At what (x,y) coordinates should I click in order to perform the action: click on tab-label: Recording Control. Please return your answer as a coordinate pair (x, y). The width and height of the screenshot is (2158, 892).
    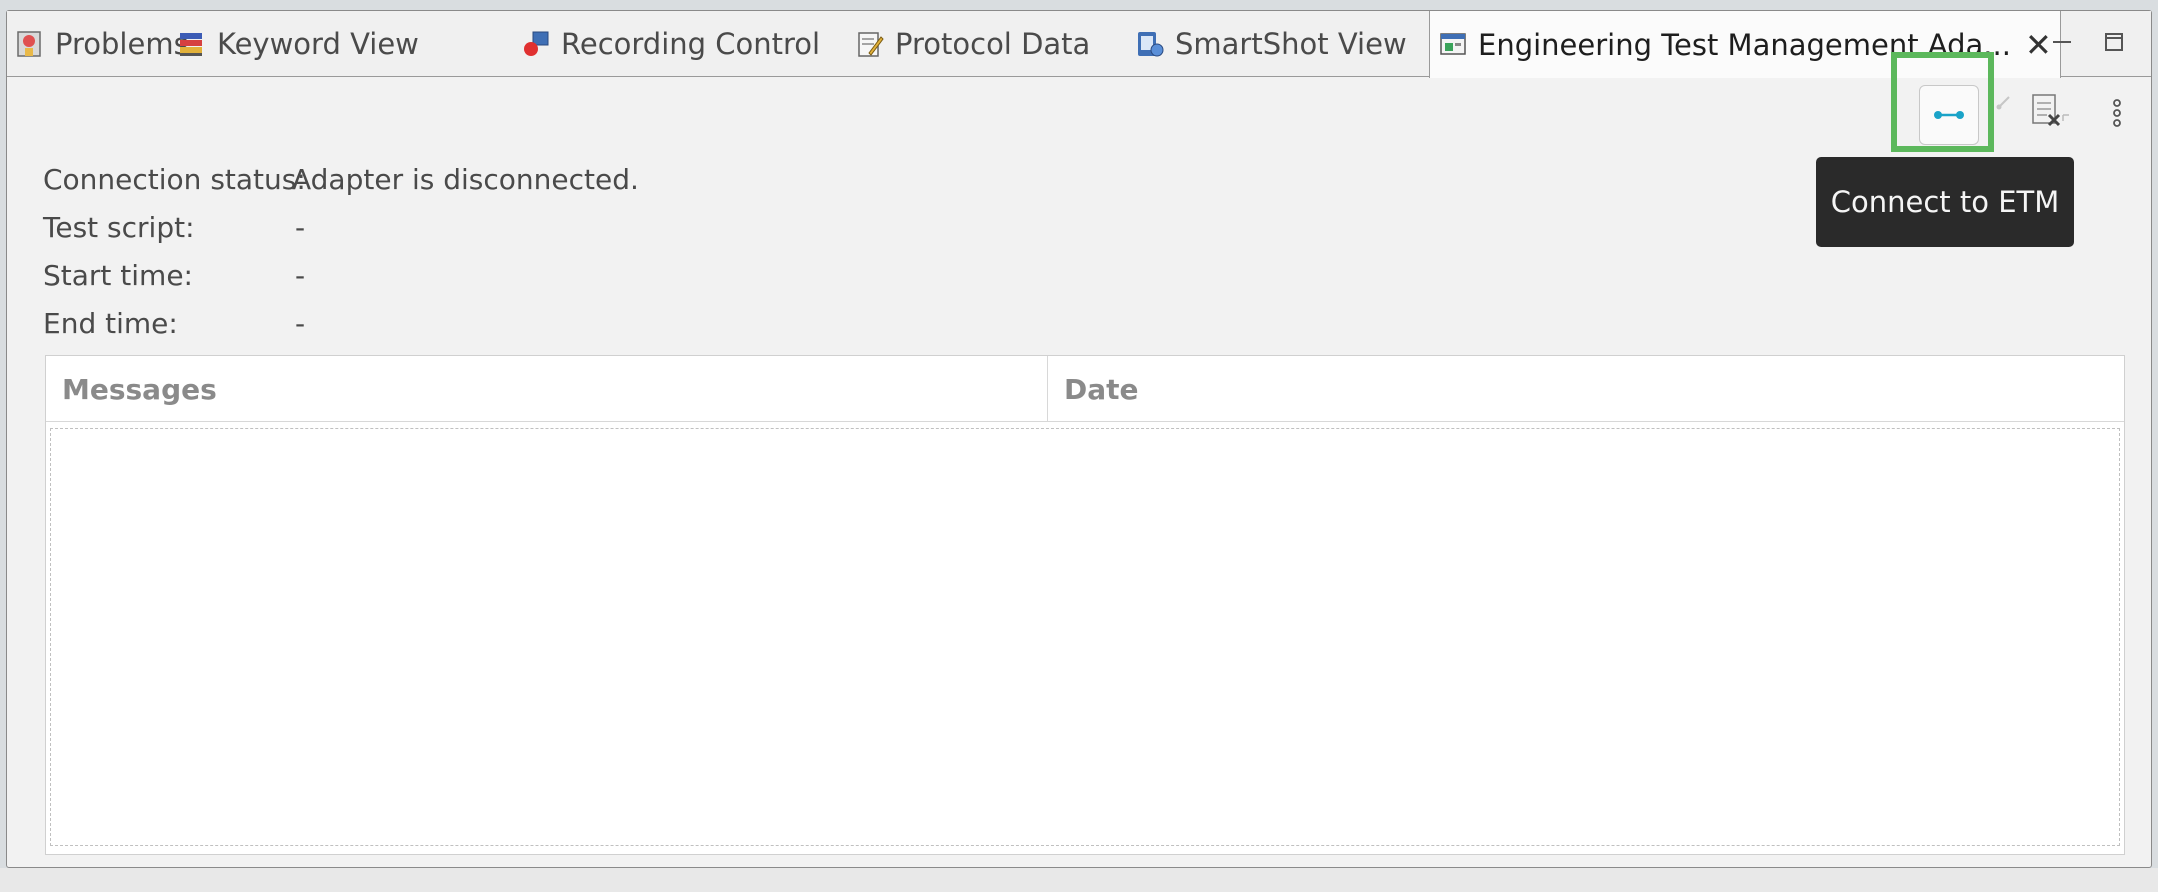
    Looking at the image, I should click on (691, 44).